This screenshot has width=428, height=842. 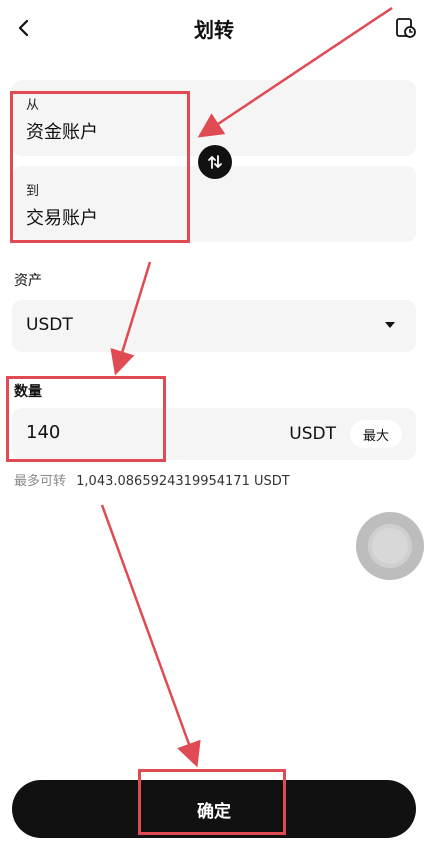 I want to click on floating-ball-inner, so click(x=390, y=546).